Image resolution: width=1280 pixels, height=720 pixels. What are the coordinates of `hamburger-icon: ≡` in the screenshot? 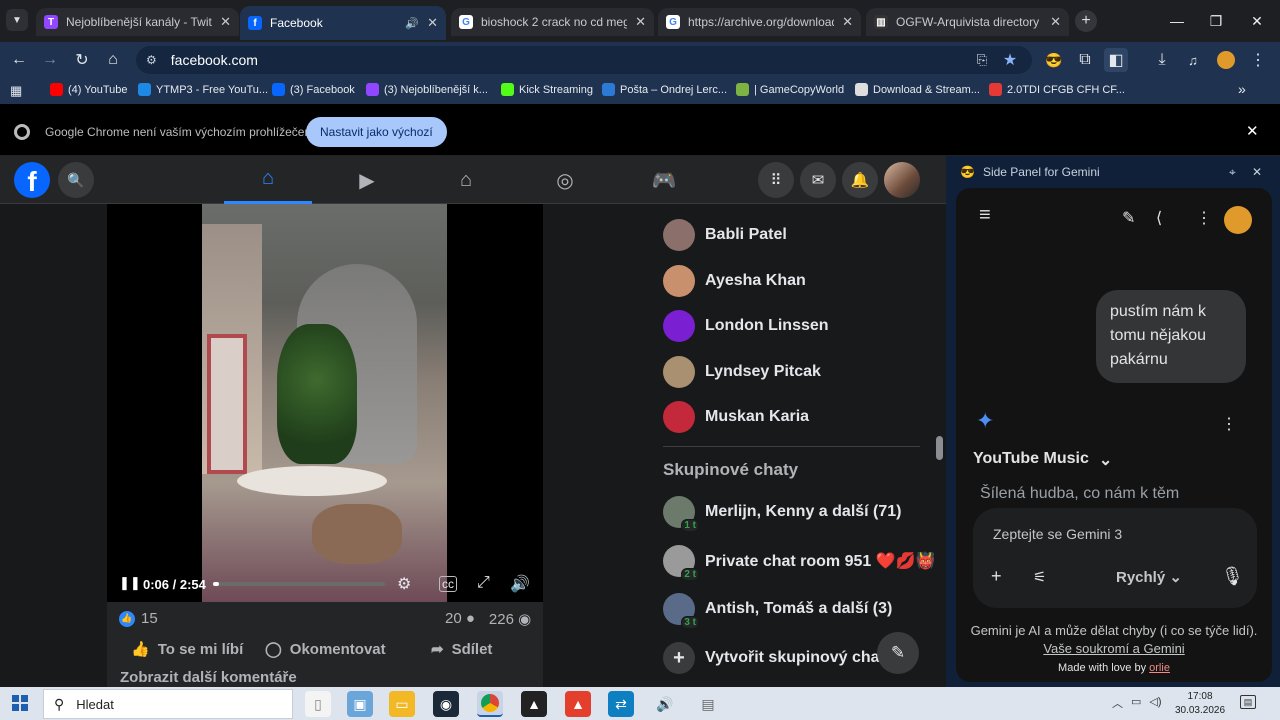 It's located at (985, 215).